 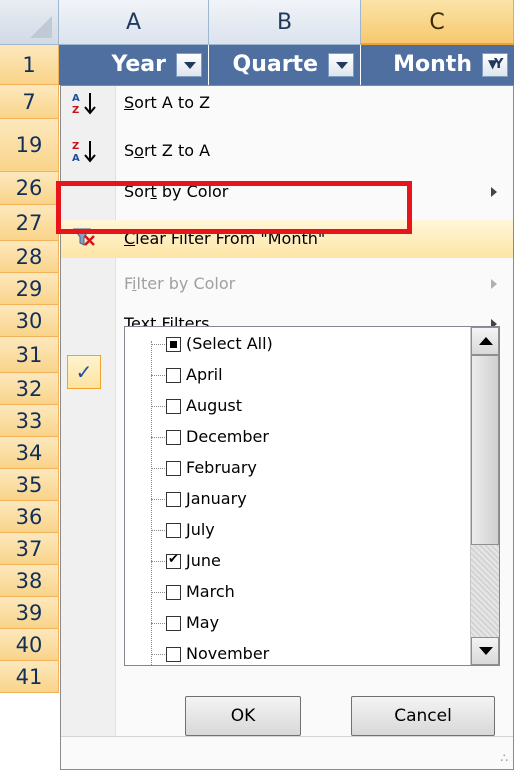 What do you see at coordinates (296, 344) in the screenshot?
I see `list-item: (Select All)` at bounding box center [296, 344].